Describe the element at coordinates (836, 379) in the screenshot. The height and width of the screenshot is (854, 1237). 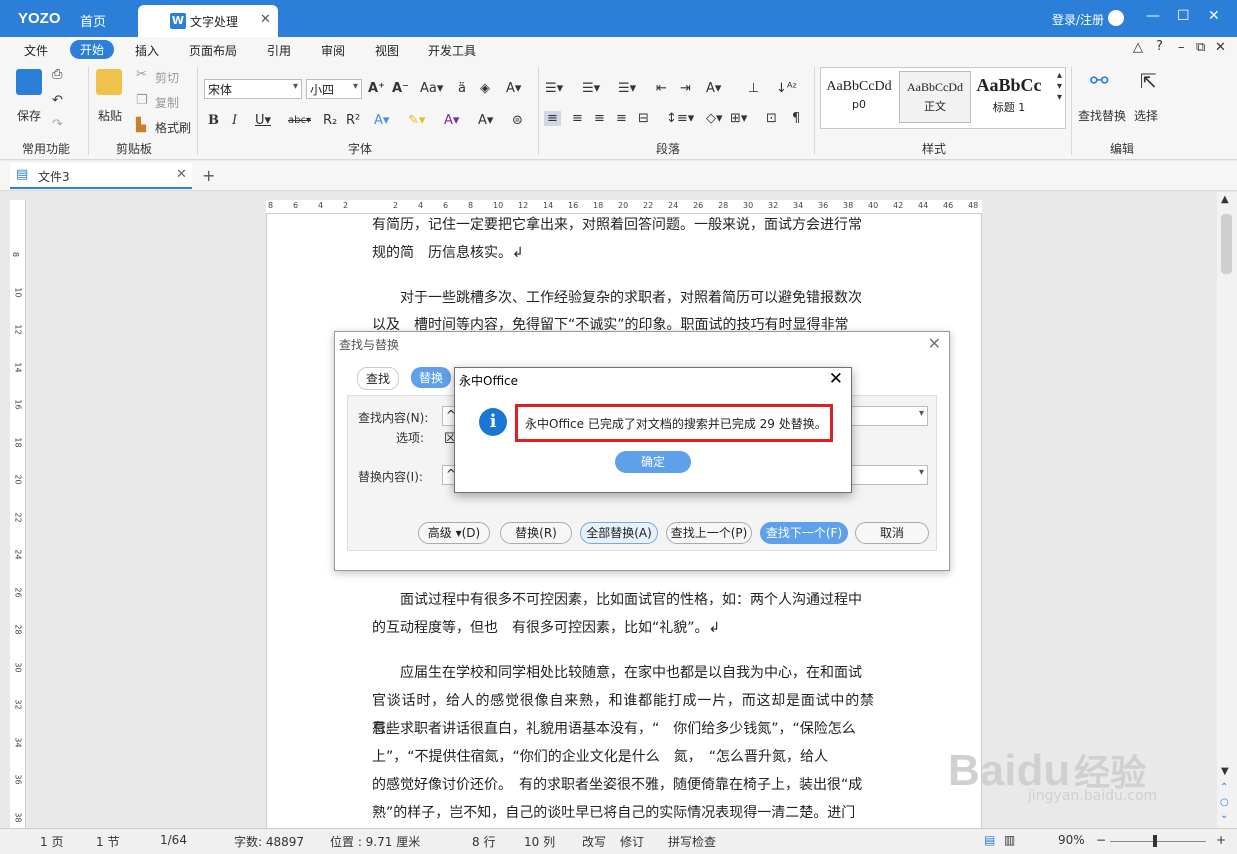
I see `message-close-icon: ✕` at that location.